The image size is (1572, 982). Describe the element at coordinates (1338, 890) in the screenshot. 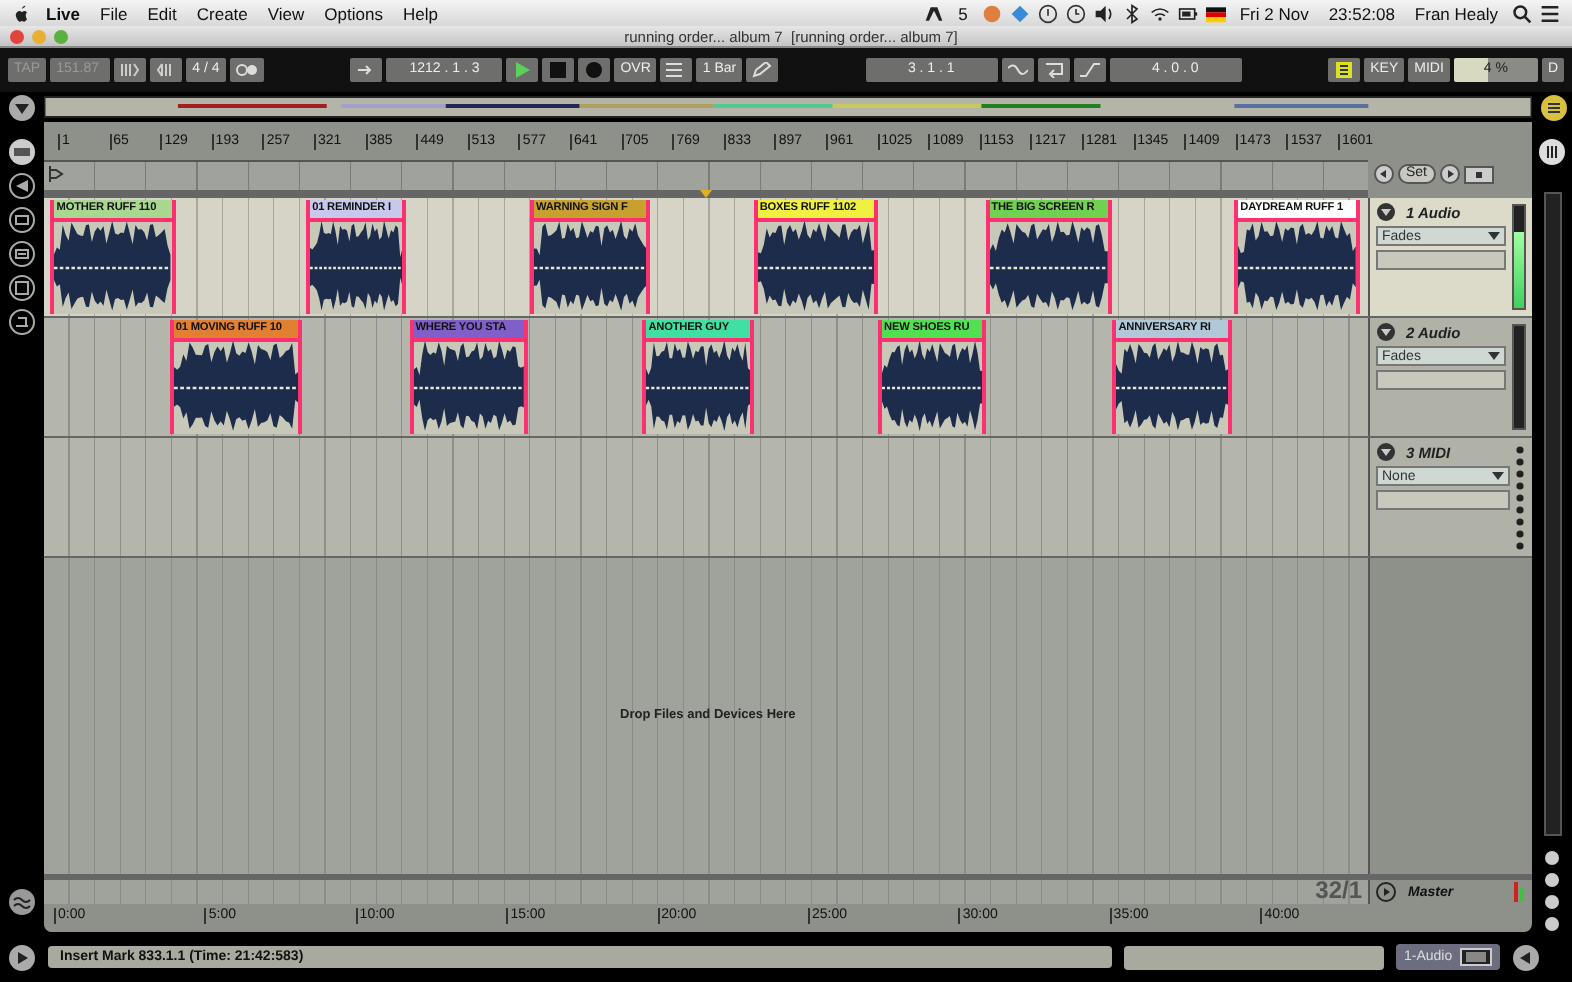

I see `zoom-level: 32/1` at that location.